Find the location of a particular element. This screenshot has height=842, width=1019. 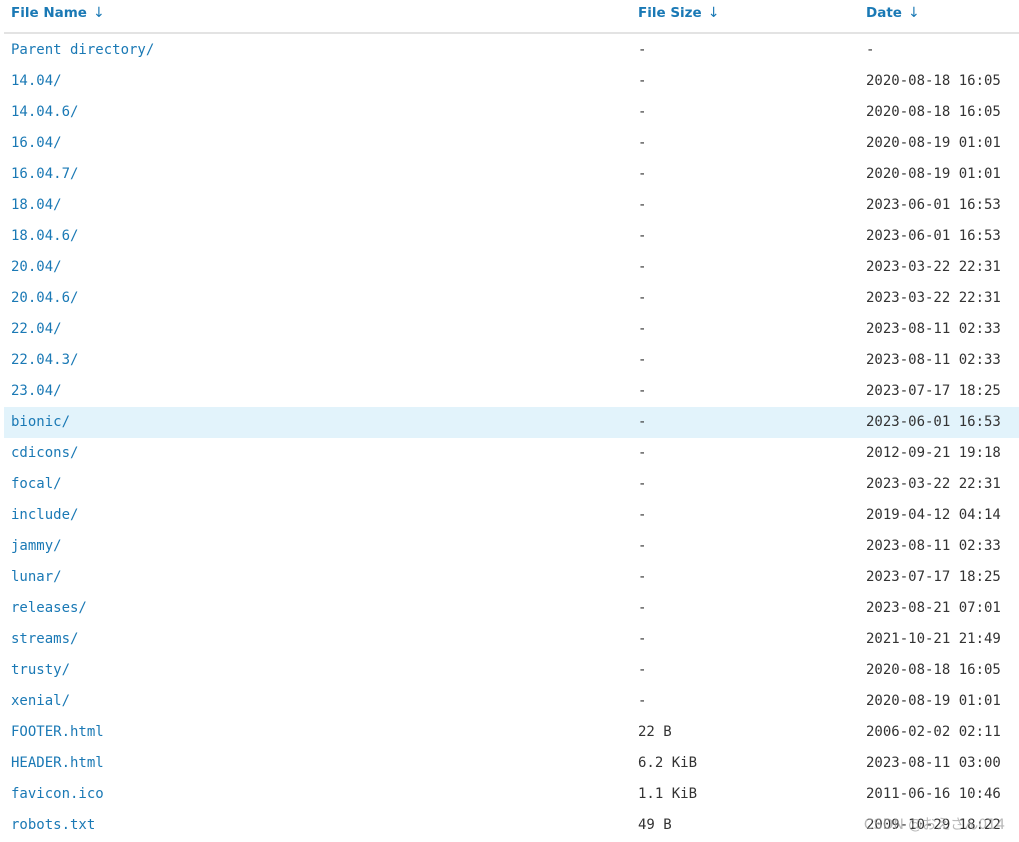

file-date: 2021-10-21 21:49 is located at coordinates (933, 639).